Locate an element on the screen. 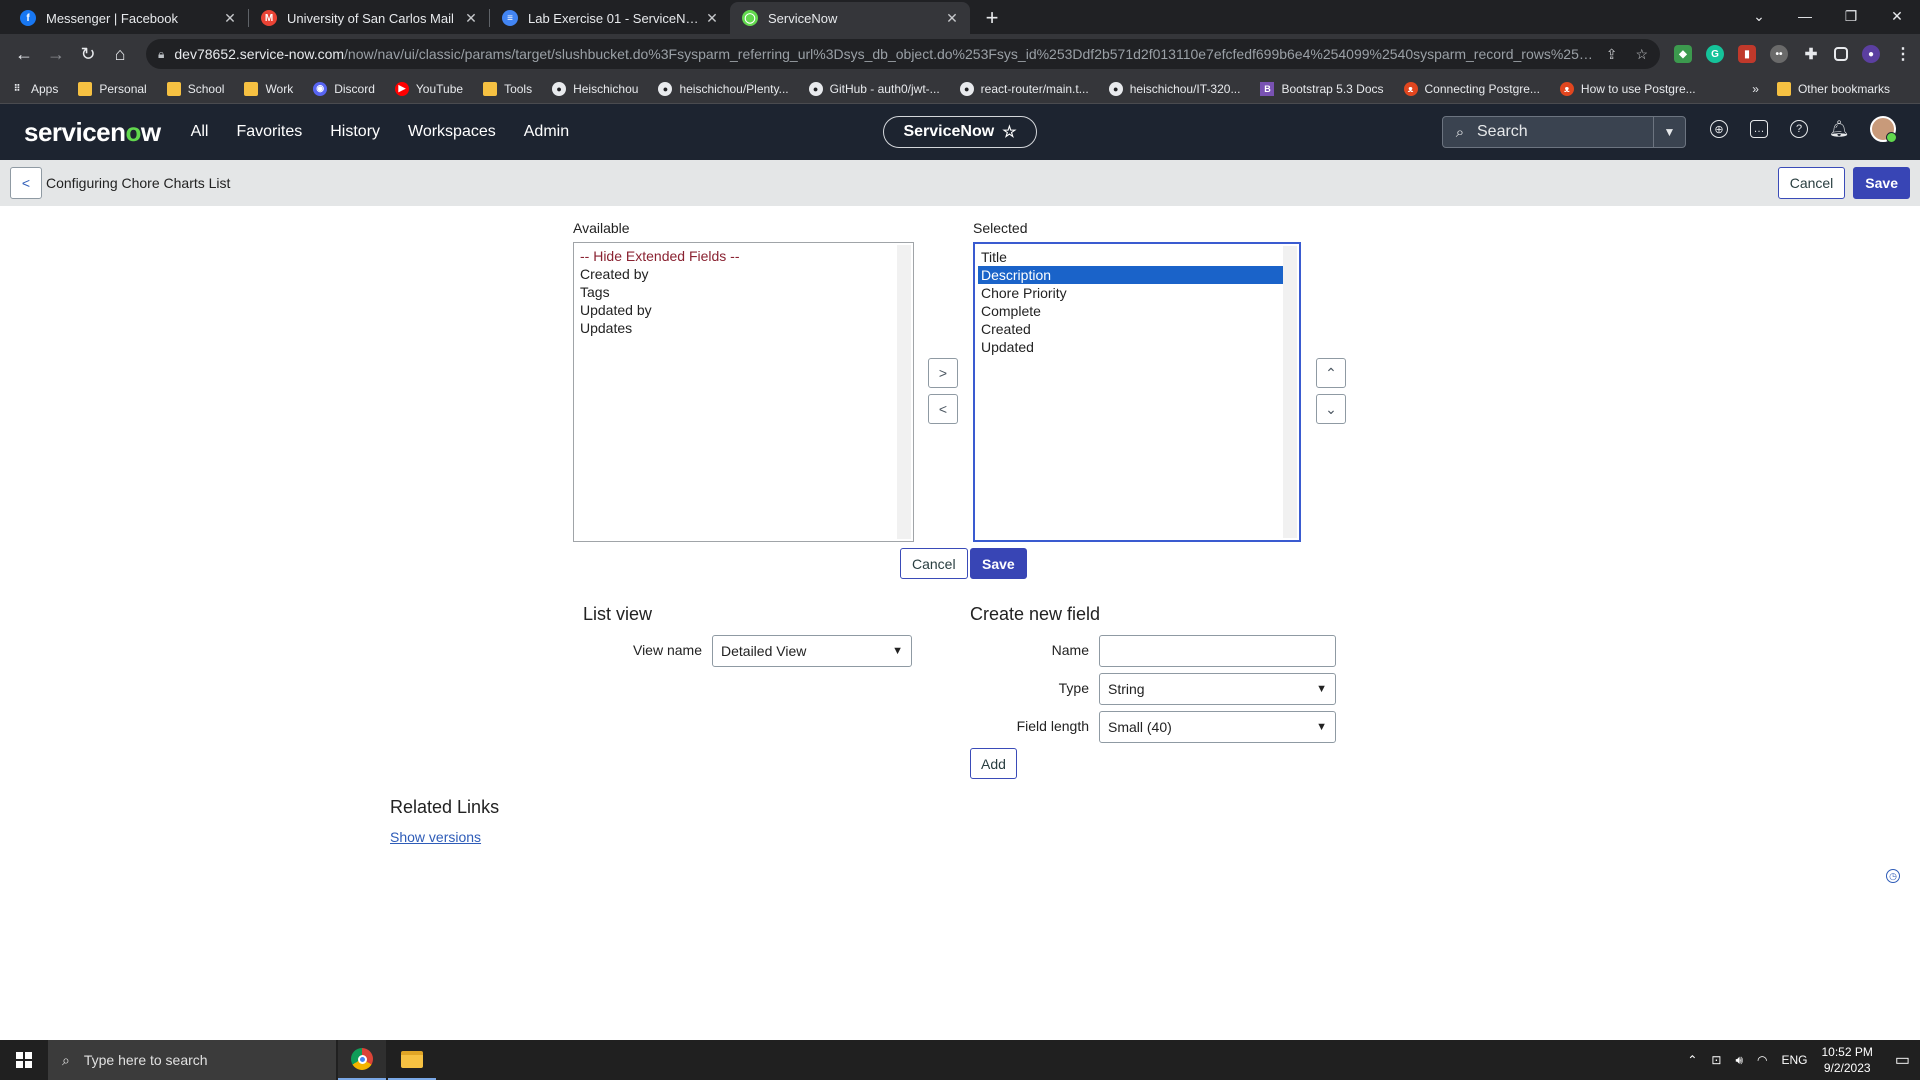  taskbar-search-input: Type here to search is located at coordinates (146, 1060).